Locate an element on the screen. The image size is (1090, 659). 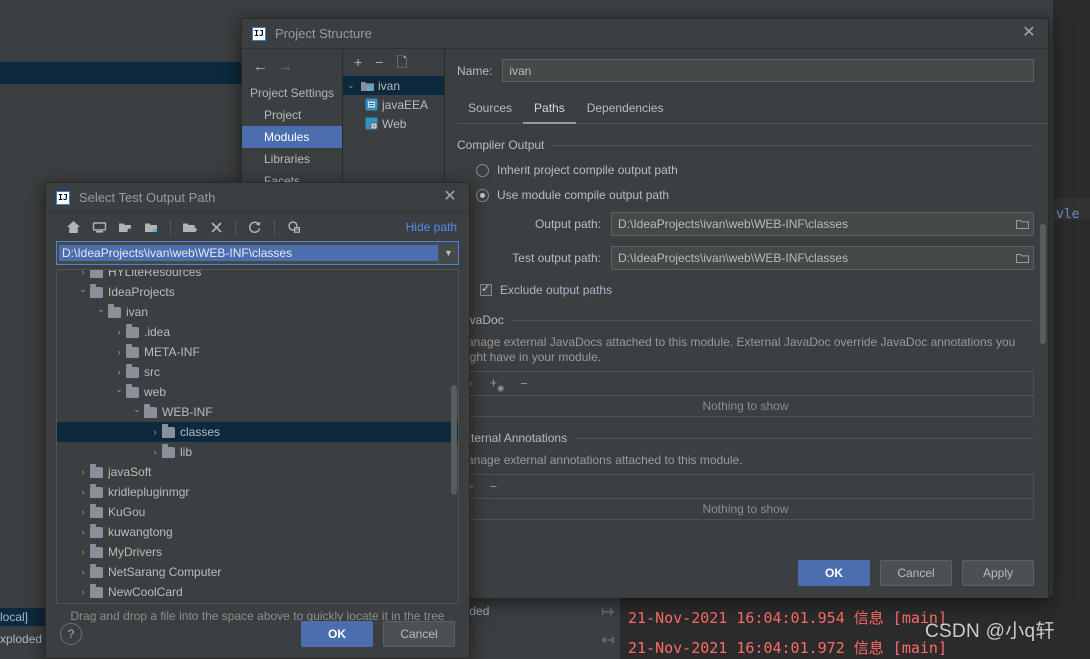
forward-arrow-icon: → is located at coordinates (285, 66).